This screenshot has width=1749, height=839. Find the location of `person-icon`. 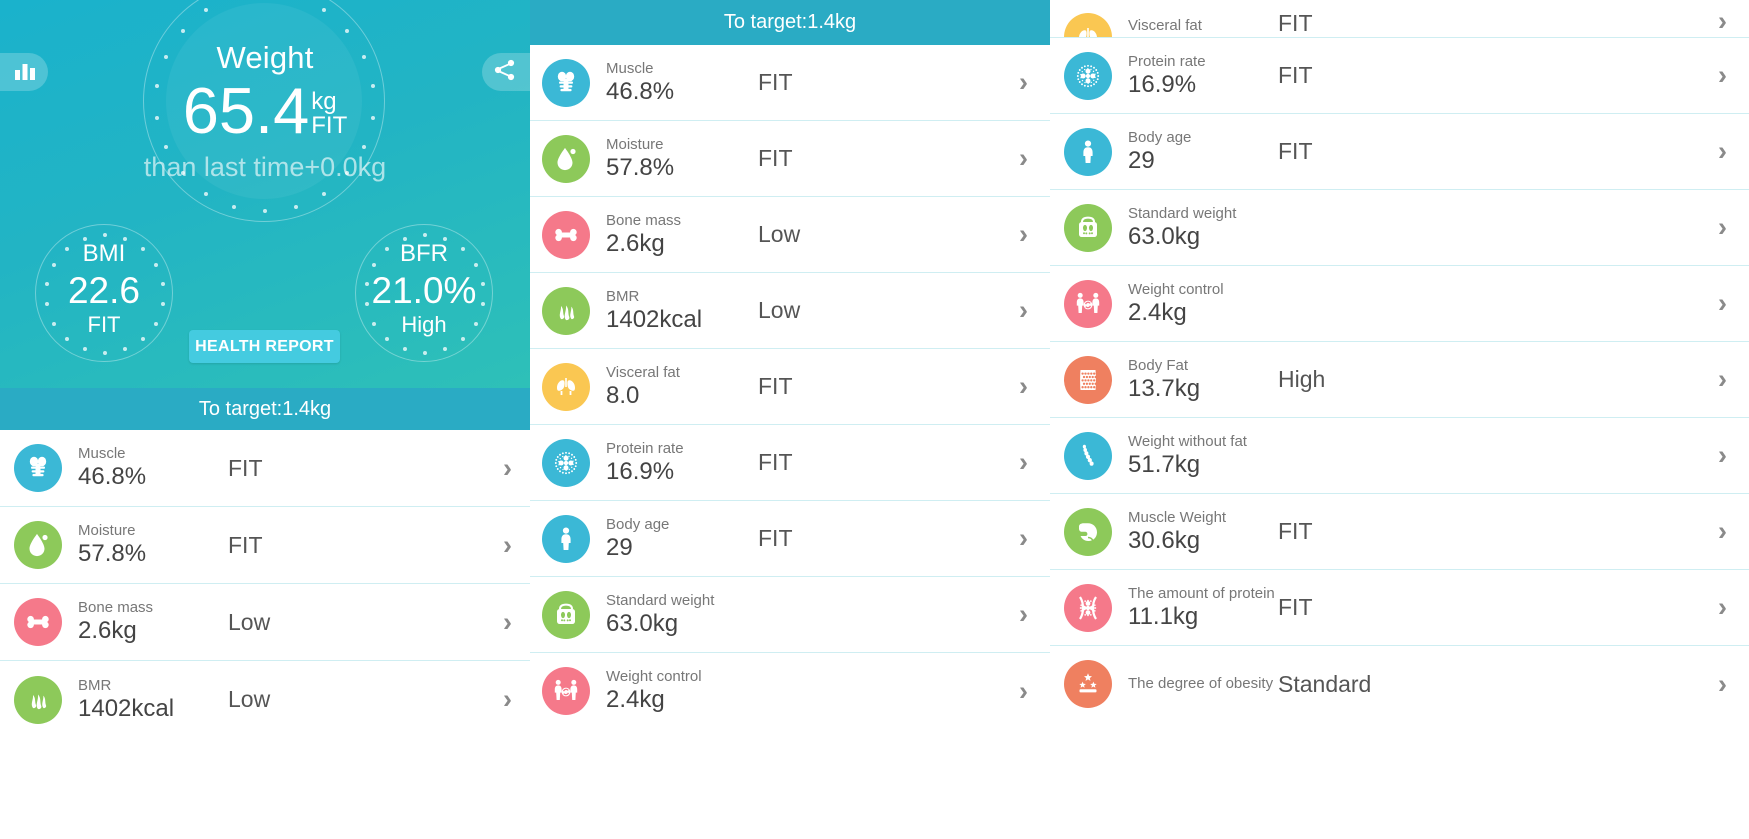

person-icon is located at coordinates (1088, 151).